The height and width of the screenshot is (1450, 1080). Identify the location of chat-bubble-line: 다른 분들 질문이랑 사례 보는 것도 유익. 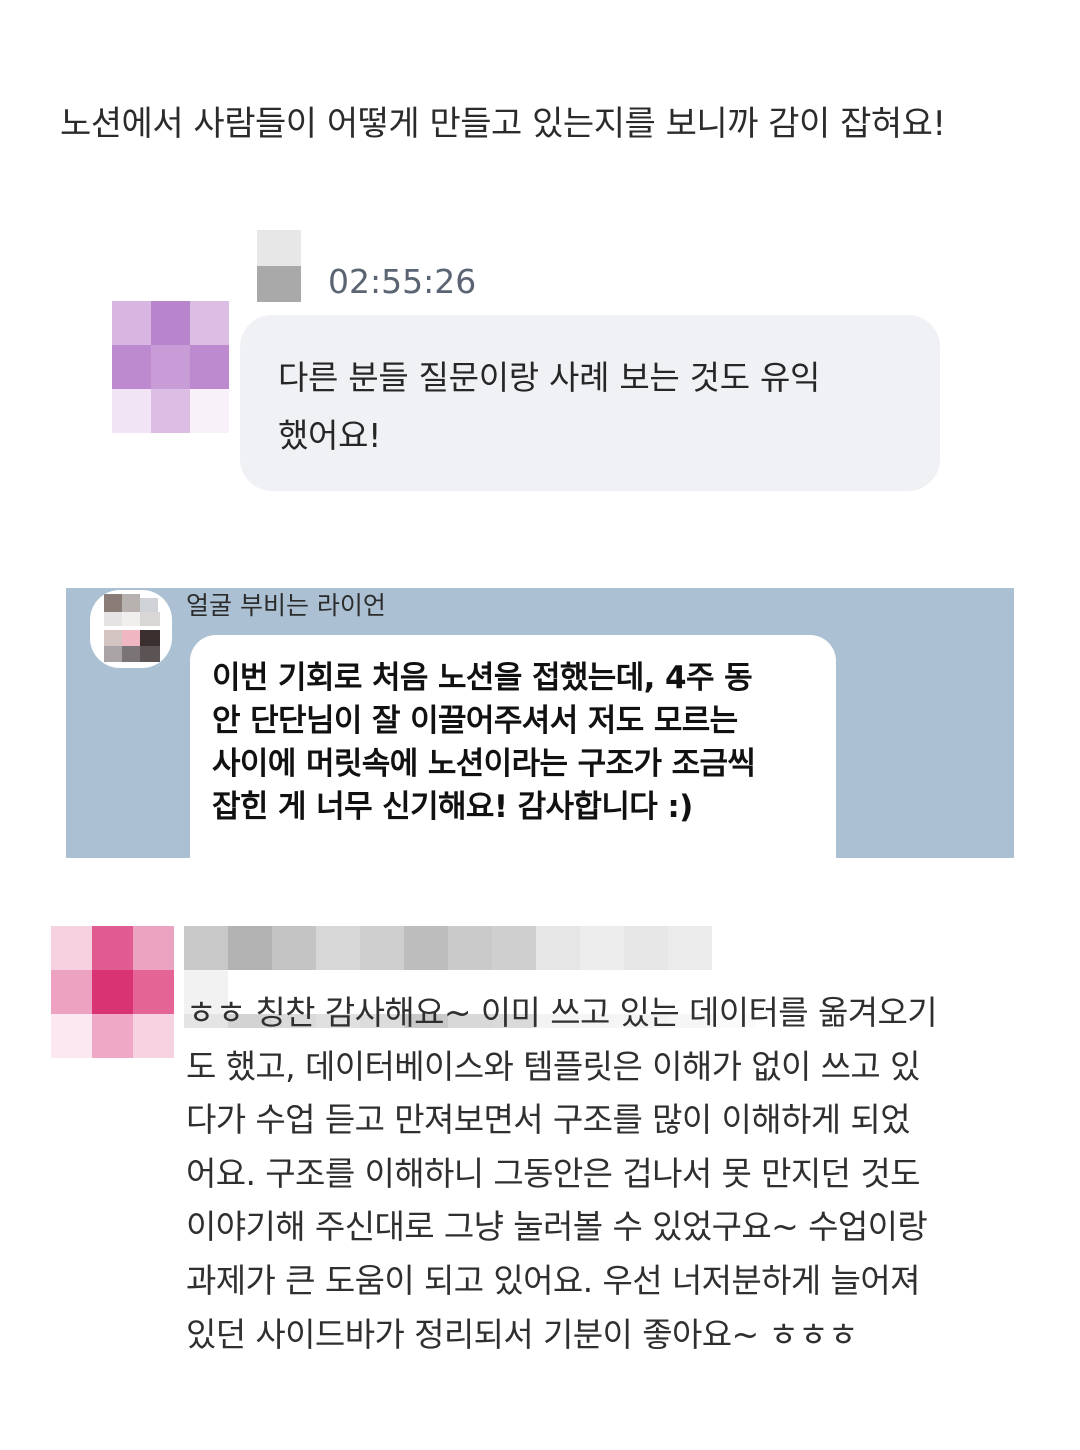
(549, 377).